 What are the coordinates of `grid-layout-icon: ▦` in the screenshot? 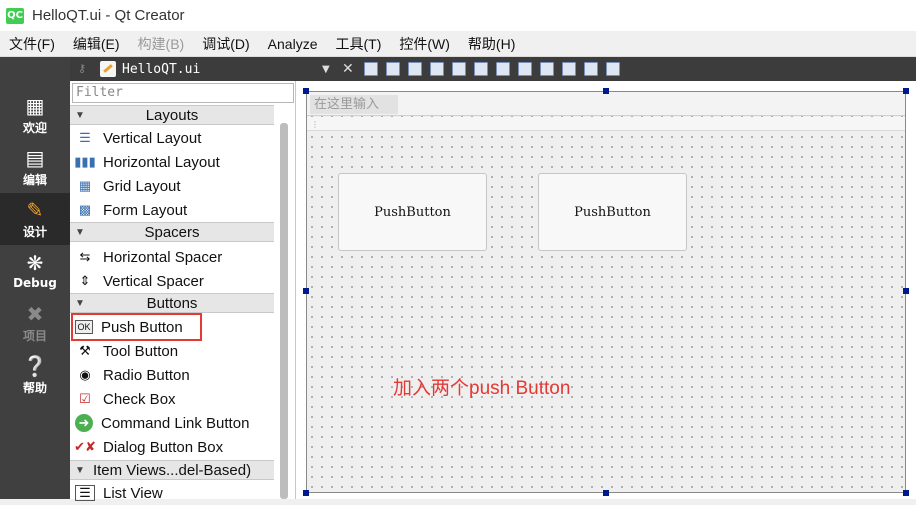 It's located at (85, 185).